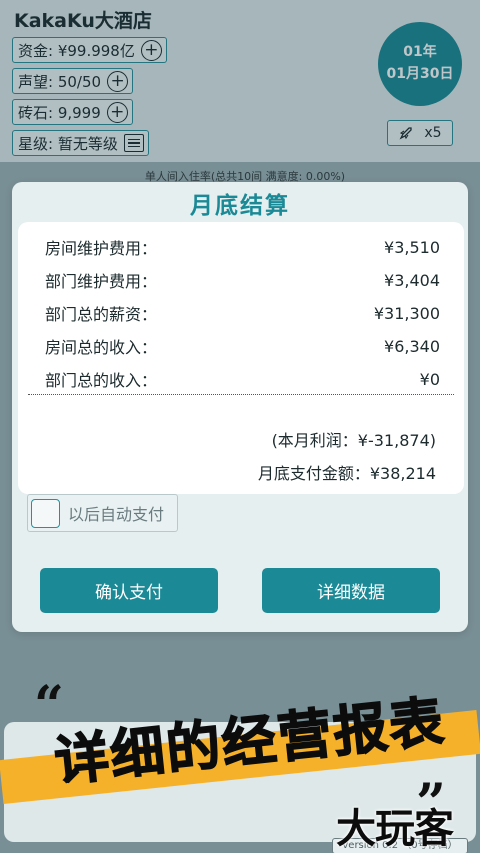 The height and width of the screenshot is (853, 480). I want to click on auto-pay-checkbox: 以后自动支付, so click(102, 513).